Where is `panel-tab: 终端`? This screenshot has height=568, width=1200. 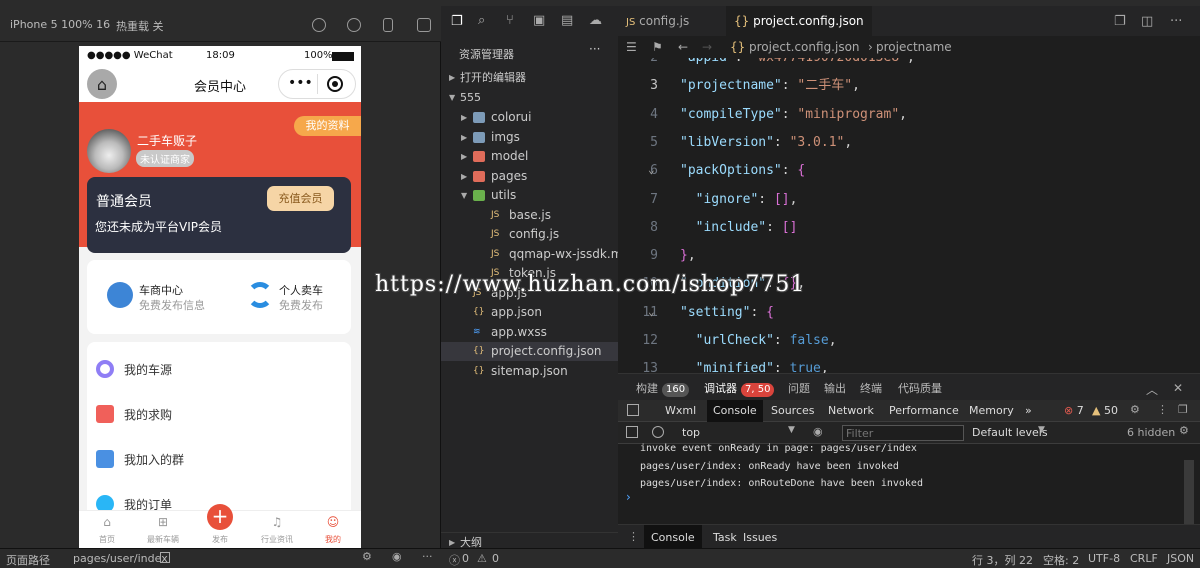
panel-tab: 终端 is located at coordinates (871, 388).